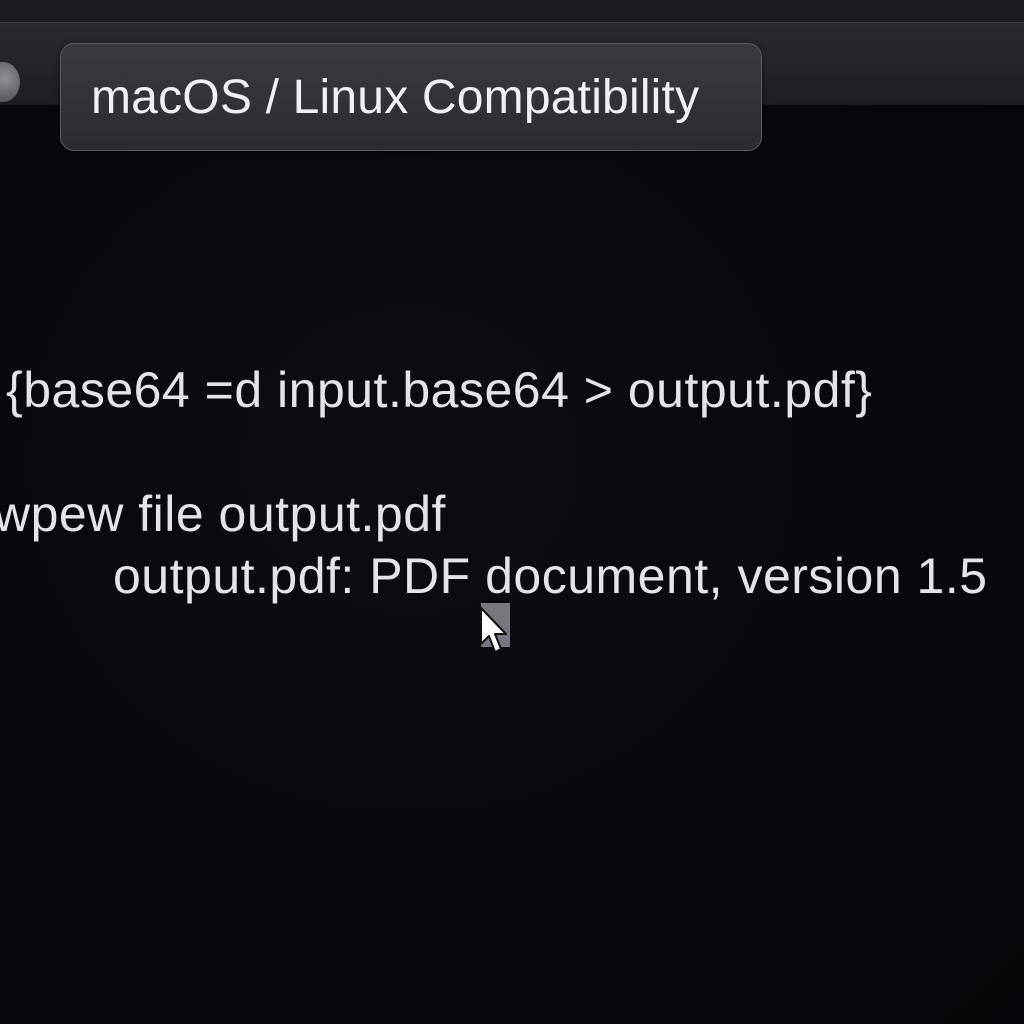 The height and width of the screenshot is (1024, 1024). What do you see at coordinates (512, 11) in the screenshot?
I see `title-bar-top-edge` at bounding box center [512, 11].